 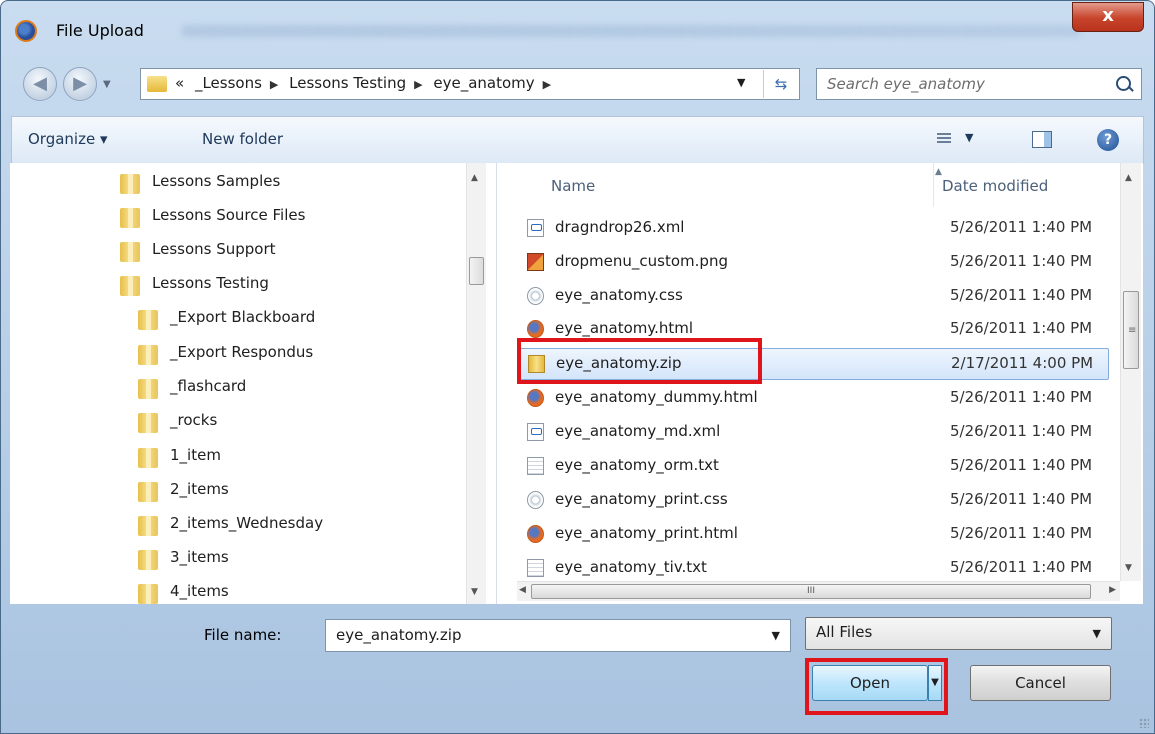 What do you see at coordinates (107, 84) in the screenshot?
I see `recent-locations-dropdown-icon: ▼` at bounding box center [107, 84].